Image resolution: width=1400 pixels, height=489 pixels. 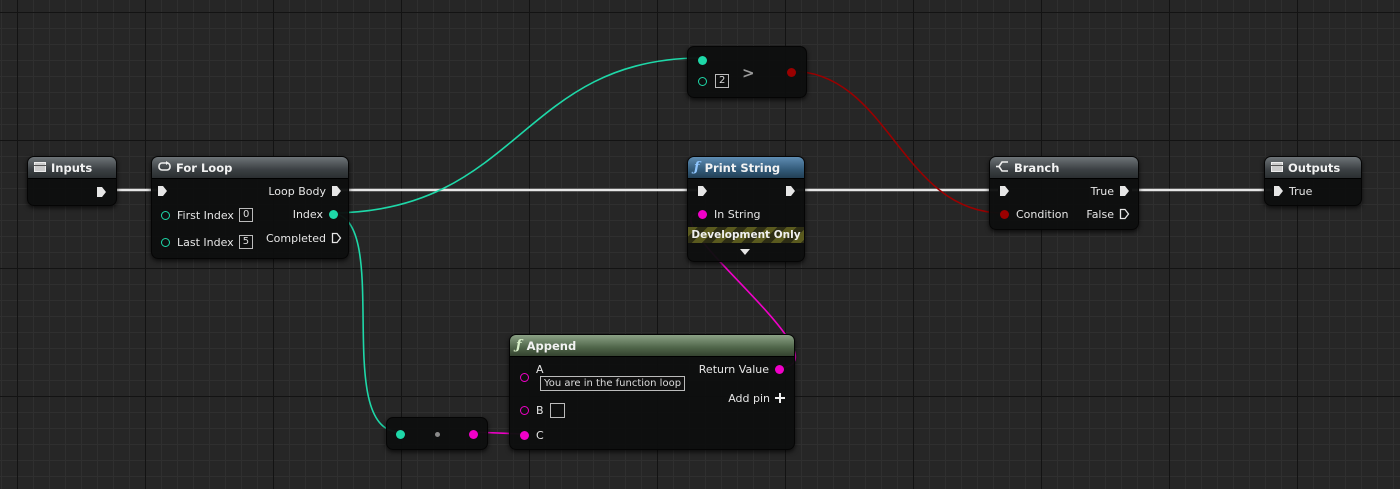 What do you see at coordinates (749, 398) in the screenshot?
I see `add-pin-label: Add pin` at bounding box center [749, 398].